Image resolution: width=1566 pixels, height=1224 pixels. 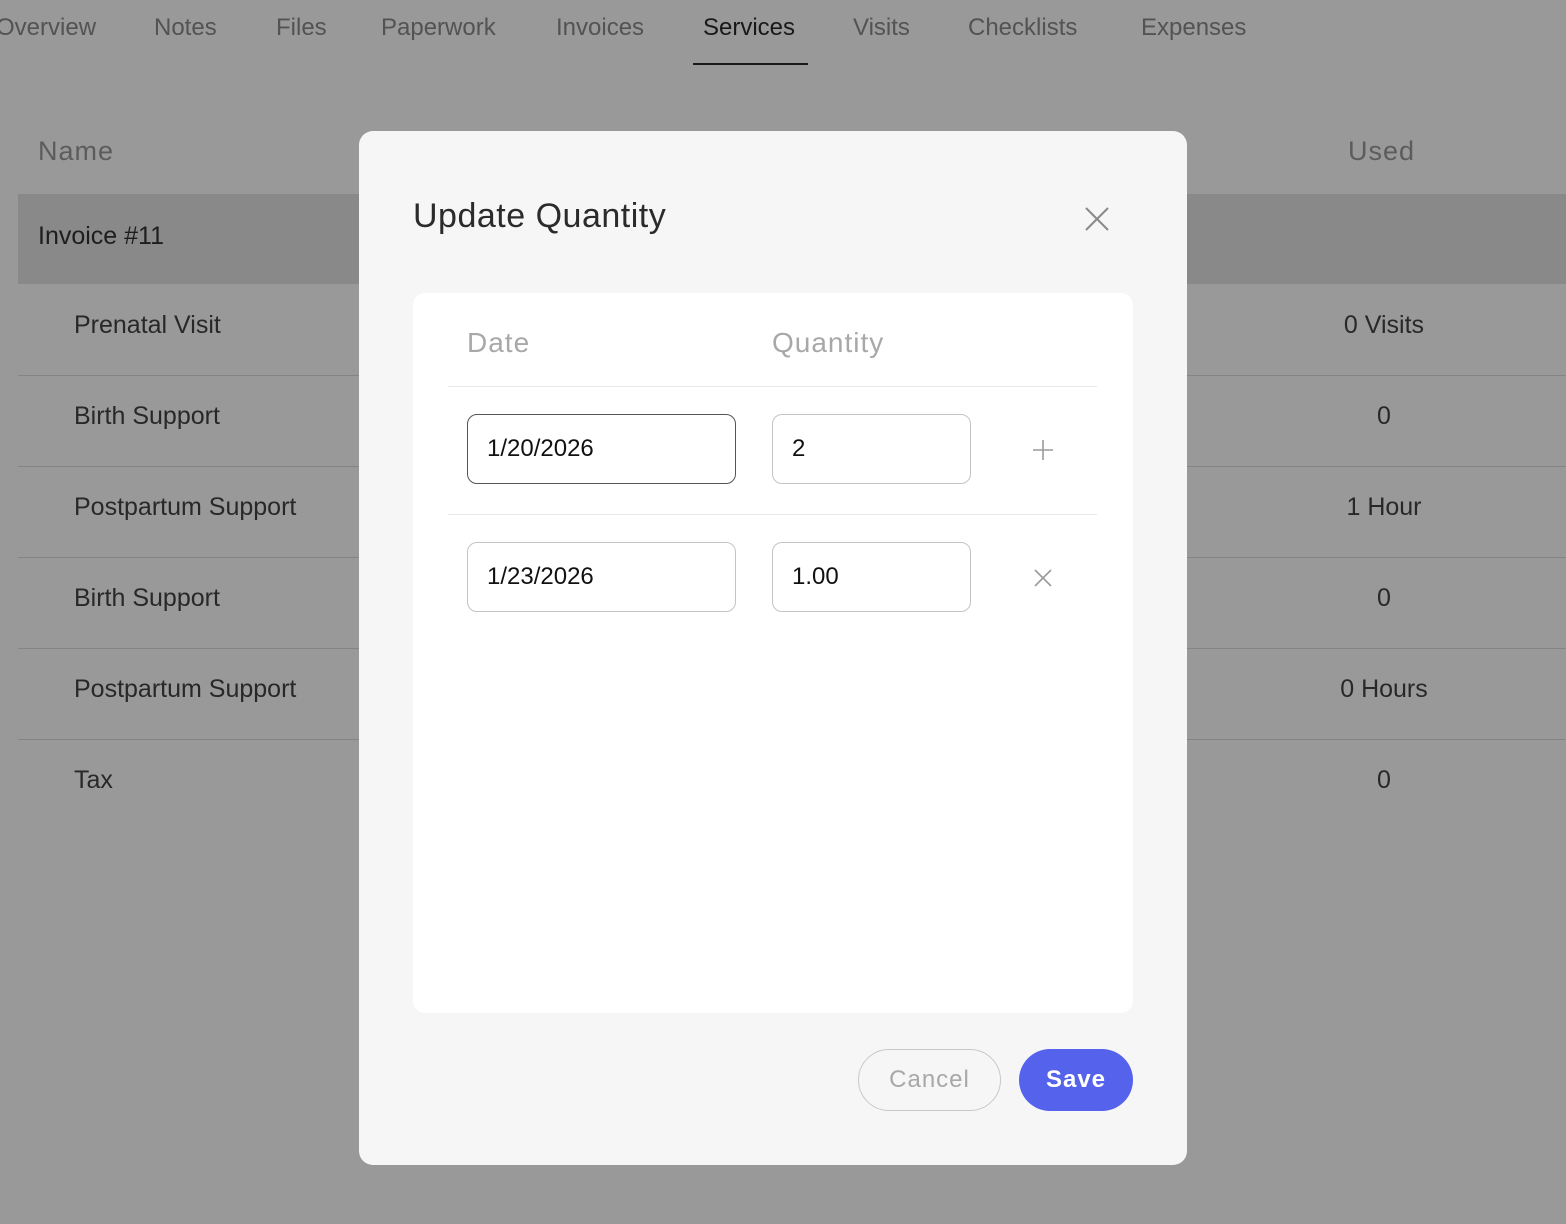 What do you see at coordinates (540, 216) in the screenshot?
I see `modal-title: Update Quantity` at bounding box center [540, 216].